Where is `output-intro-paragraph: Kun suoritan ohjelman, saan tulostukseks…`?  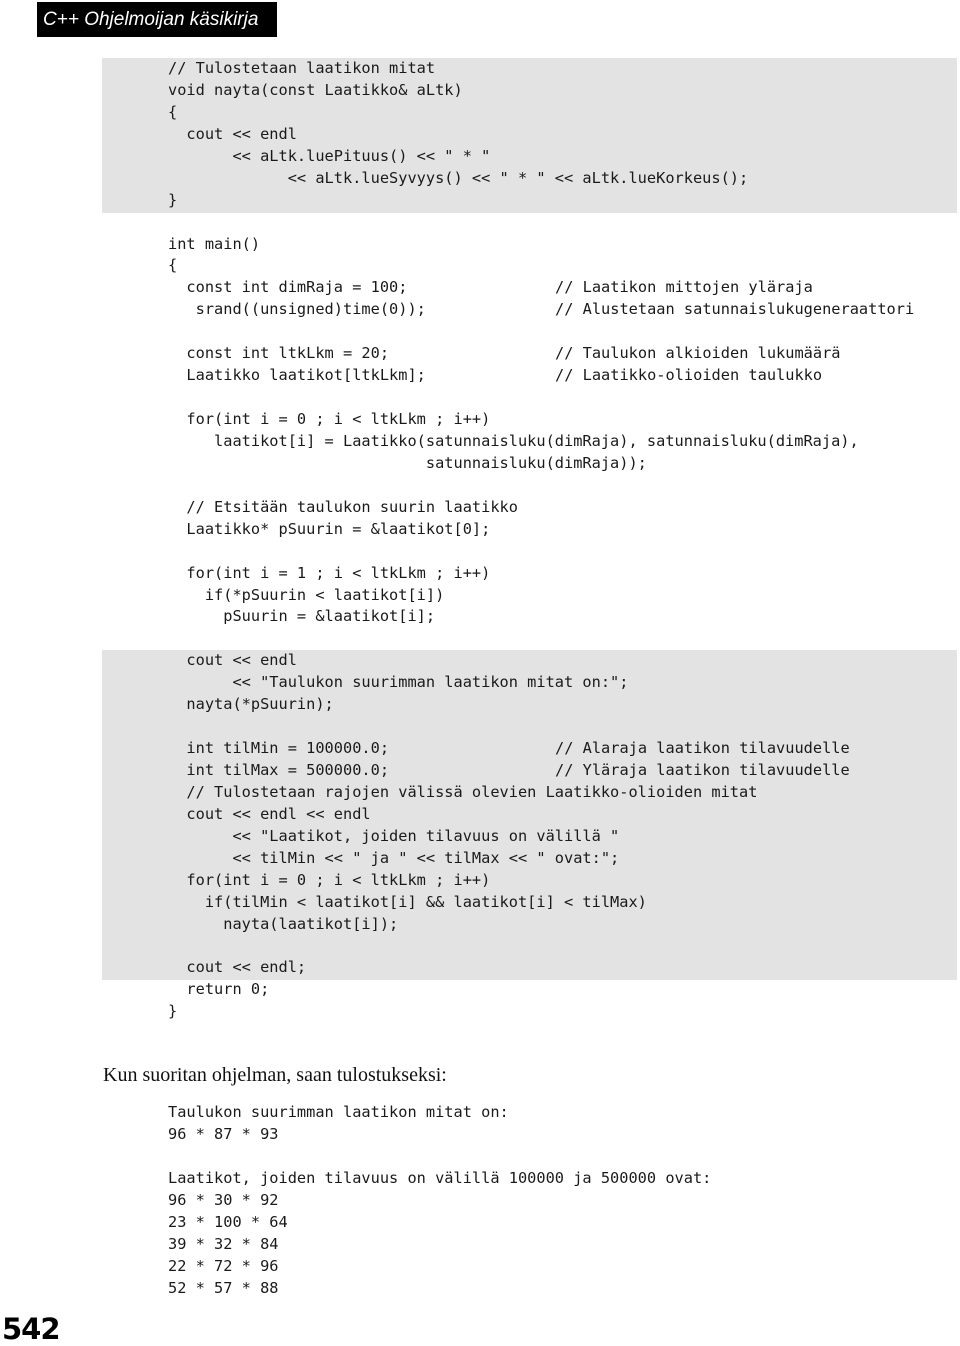
output-intro-paragraph: Kun suoritan ohjelman, saan tulostukseks… is located at coordinates (275, 1075).